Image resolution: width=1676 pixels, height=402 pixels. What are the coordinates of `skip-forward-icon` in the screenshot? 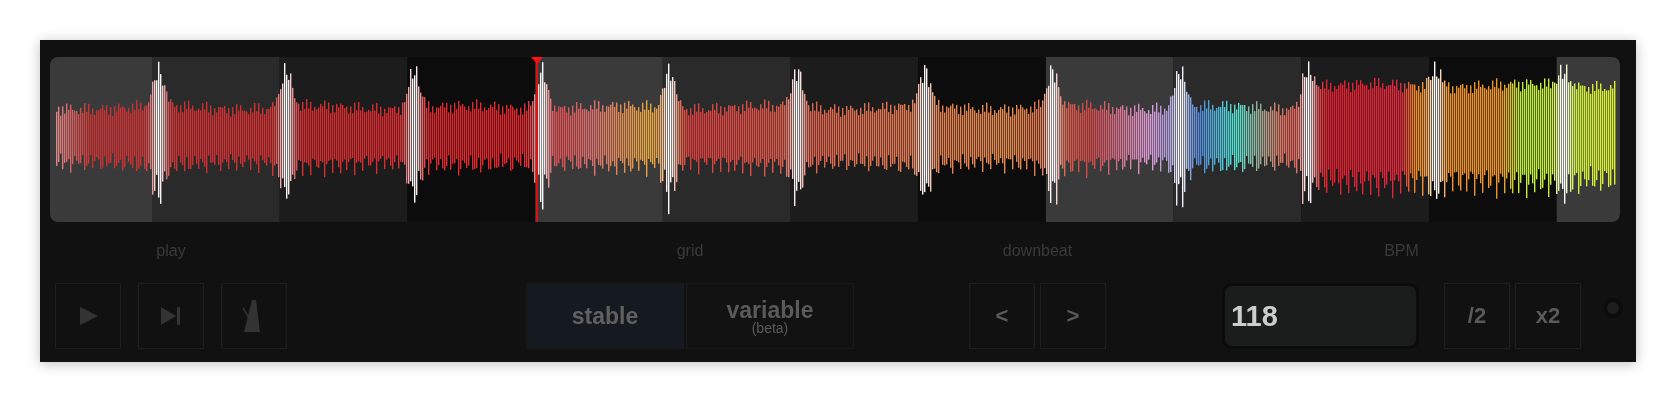 It's located at (171, 316).